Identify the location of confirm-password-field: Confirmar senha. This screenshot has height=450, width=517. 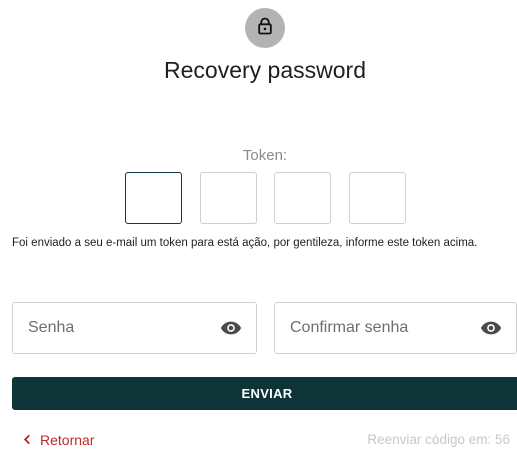
(395, 328).